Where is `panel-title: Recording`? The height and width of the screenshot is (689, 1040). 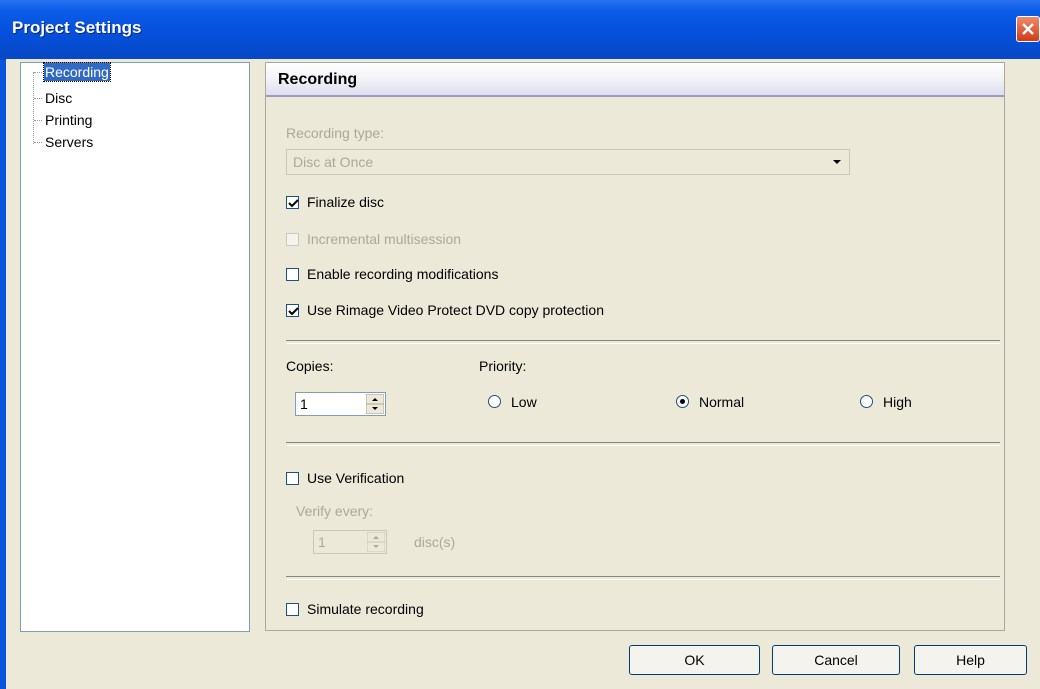 panel-title: Recording is located at coordinates (318, 79).